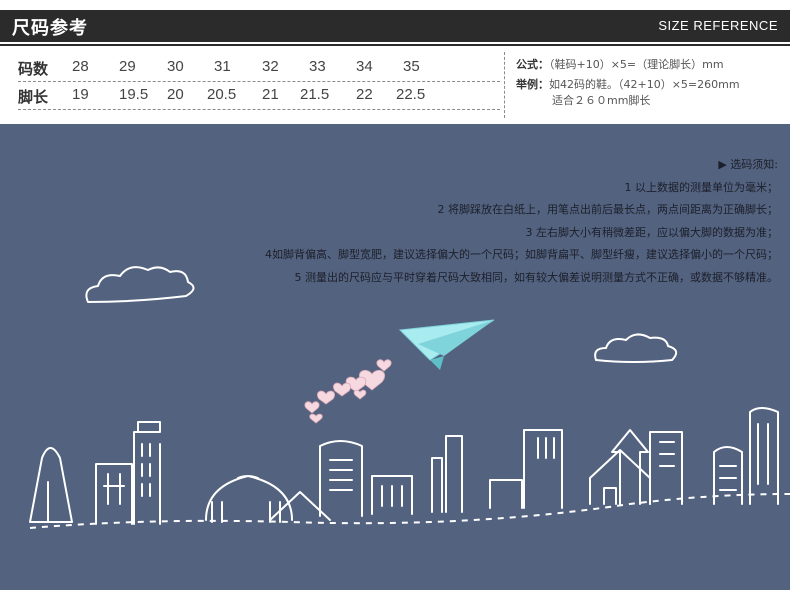  I want to click on length-cell: 19.5, so click(134, 94).